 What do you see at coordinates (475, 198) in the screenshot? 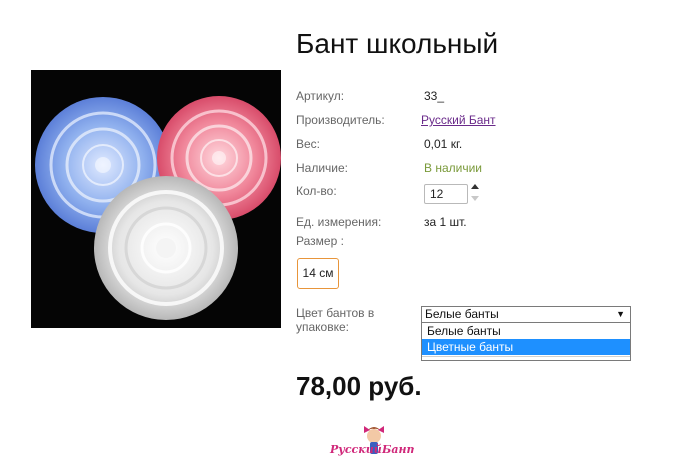
I see `quantity-decrease-icon` at bounding box center [475, 198].